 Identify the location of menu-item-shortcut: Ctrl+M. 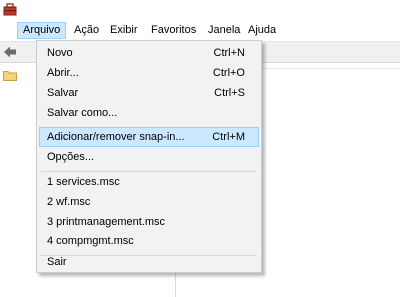
(228, 137).